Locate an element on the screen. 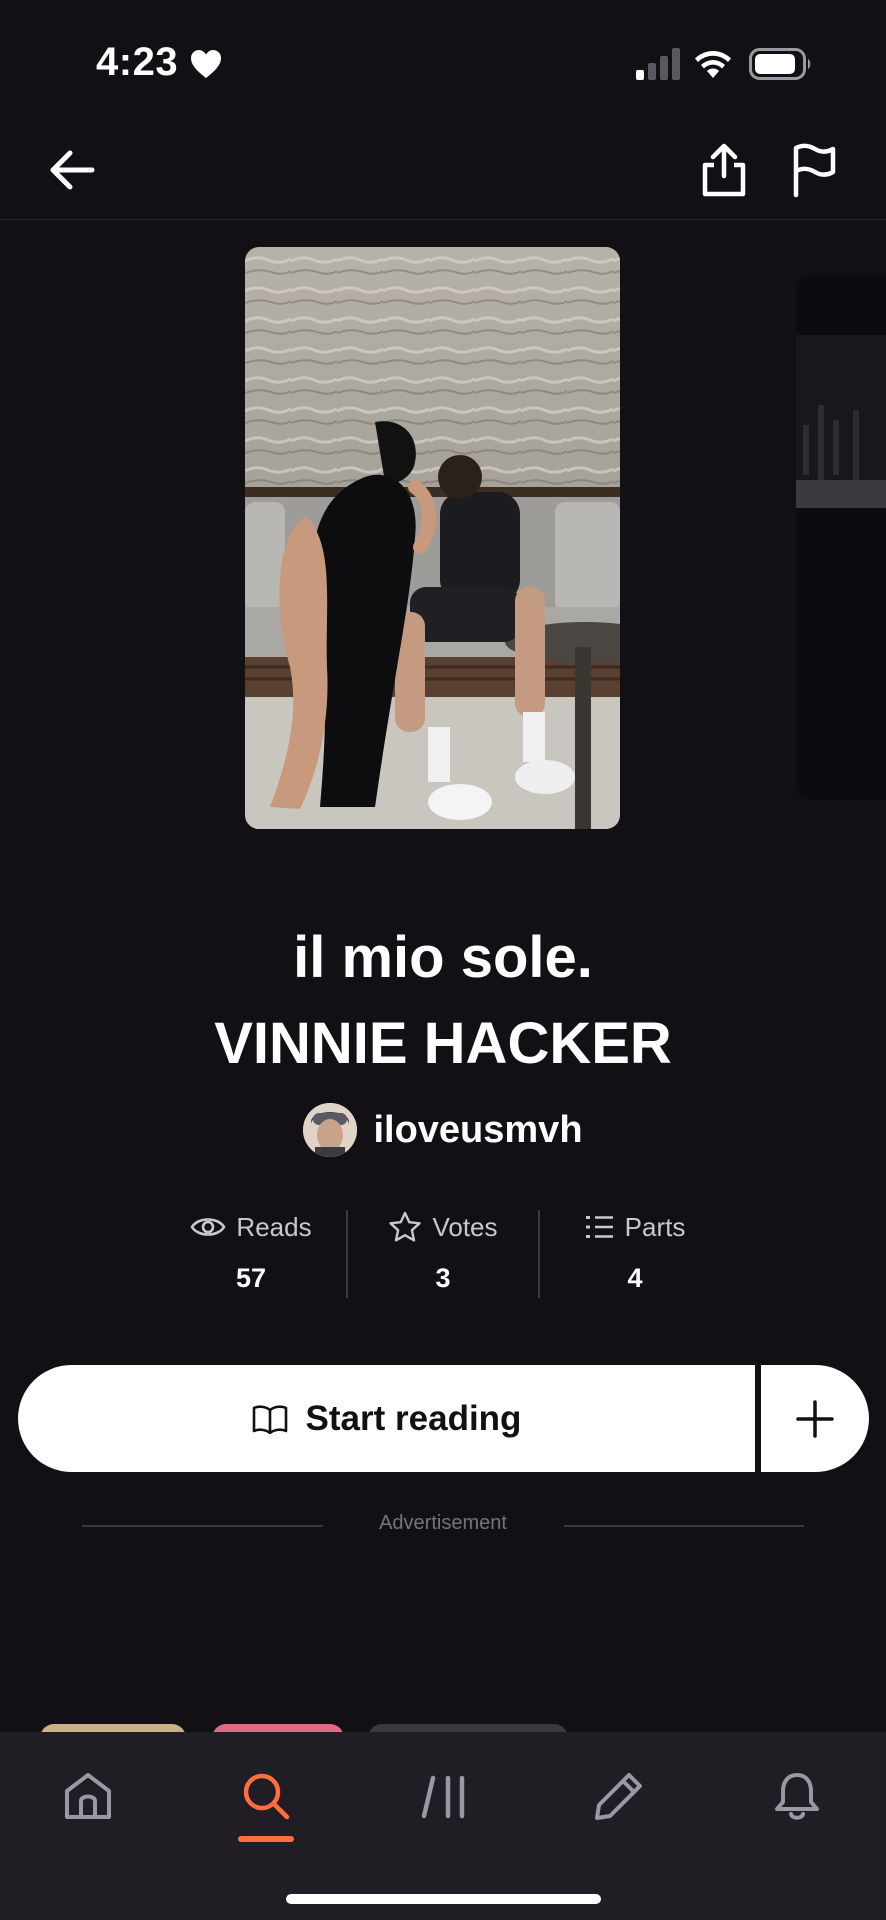 This screenshot has width=886, height=1920. stat-parts: Parts 4 is located at coordinates (635, 1250).